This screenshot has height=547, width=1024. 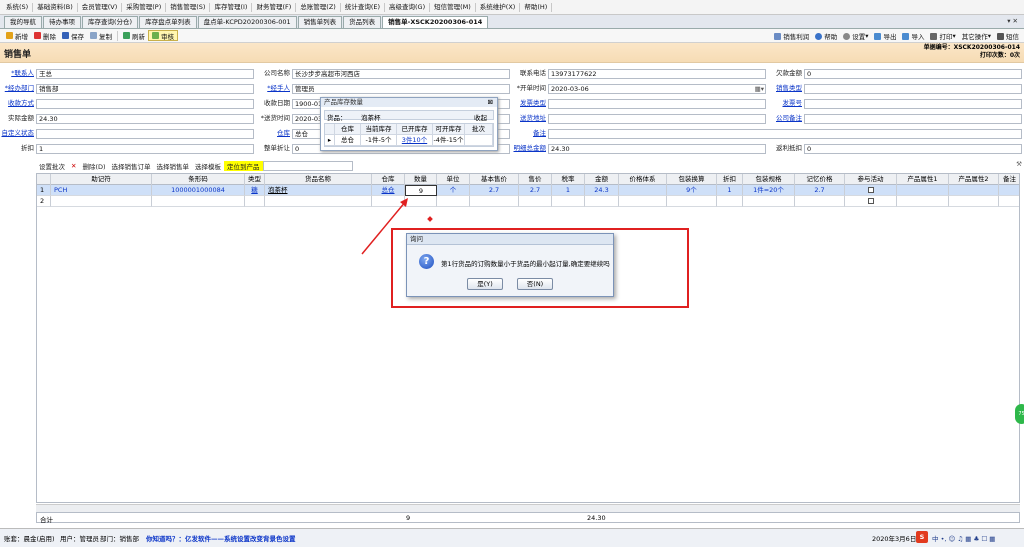 I want to click on cell-price, so click(x=535, y=201).